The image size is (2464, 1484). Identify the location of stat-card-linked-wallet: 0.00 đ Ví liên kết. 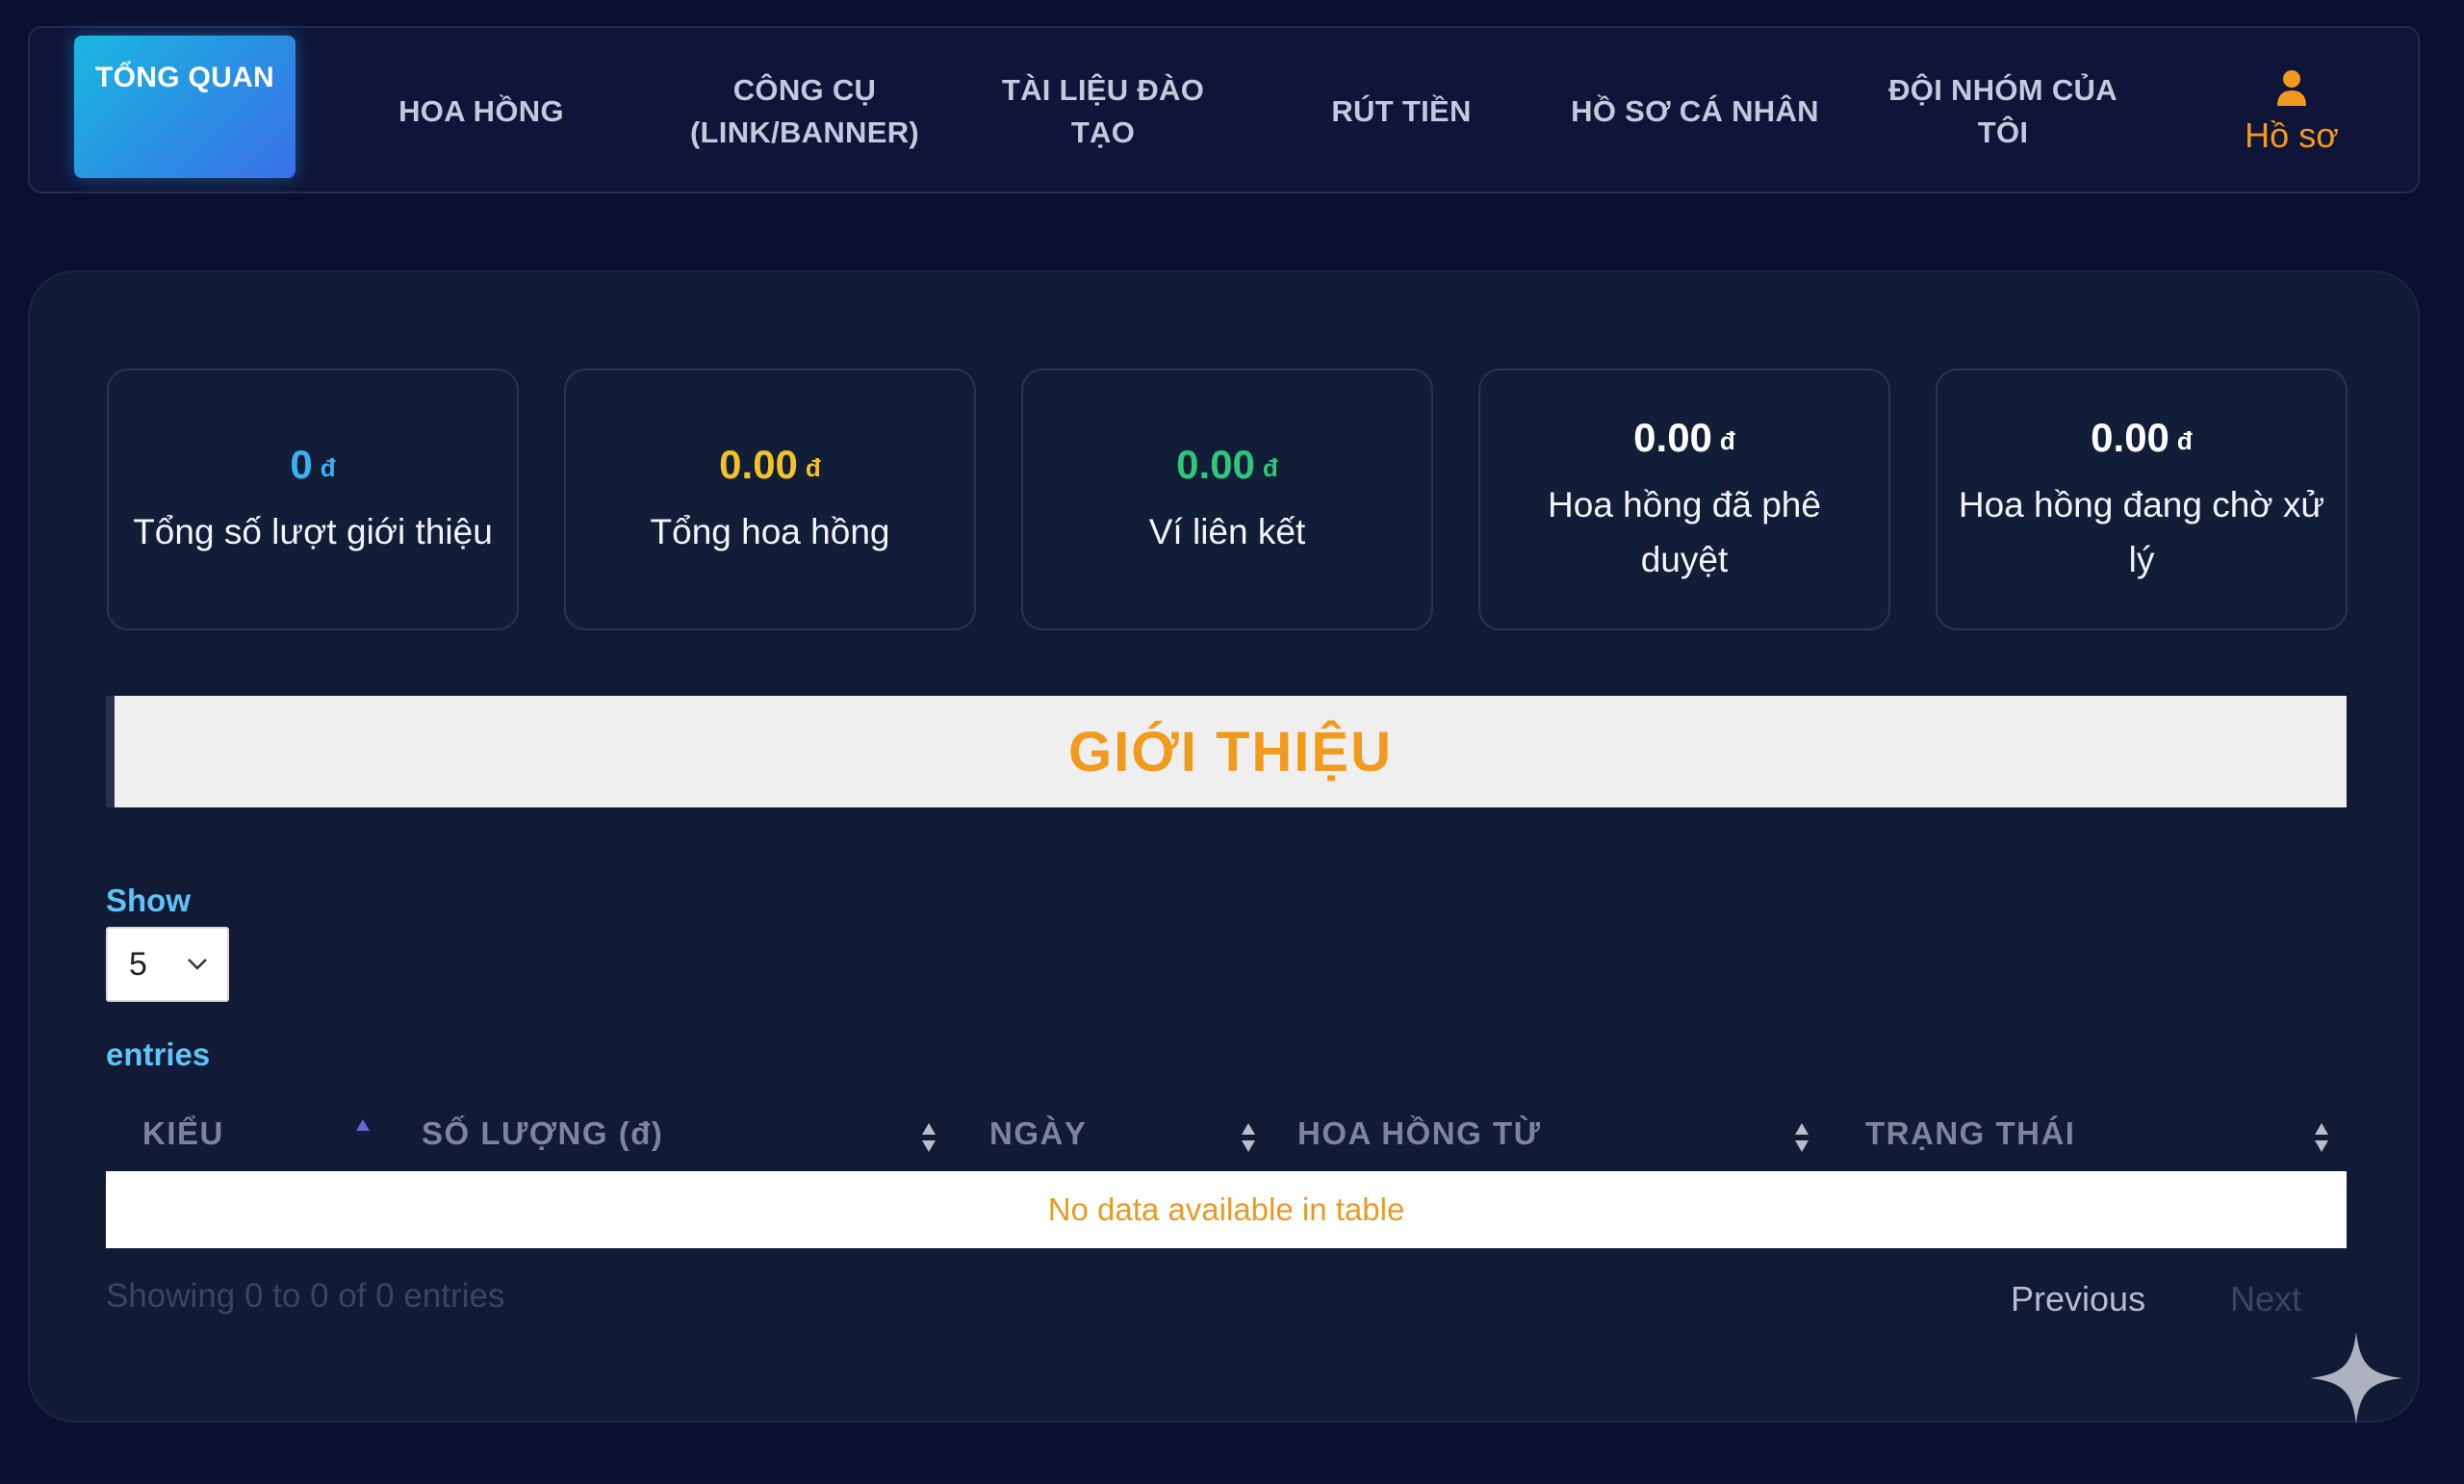
(1227, 500).